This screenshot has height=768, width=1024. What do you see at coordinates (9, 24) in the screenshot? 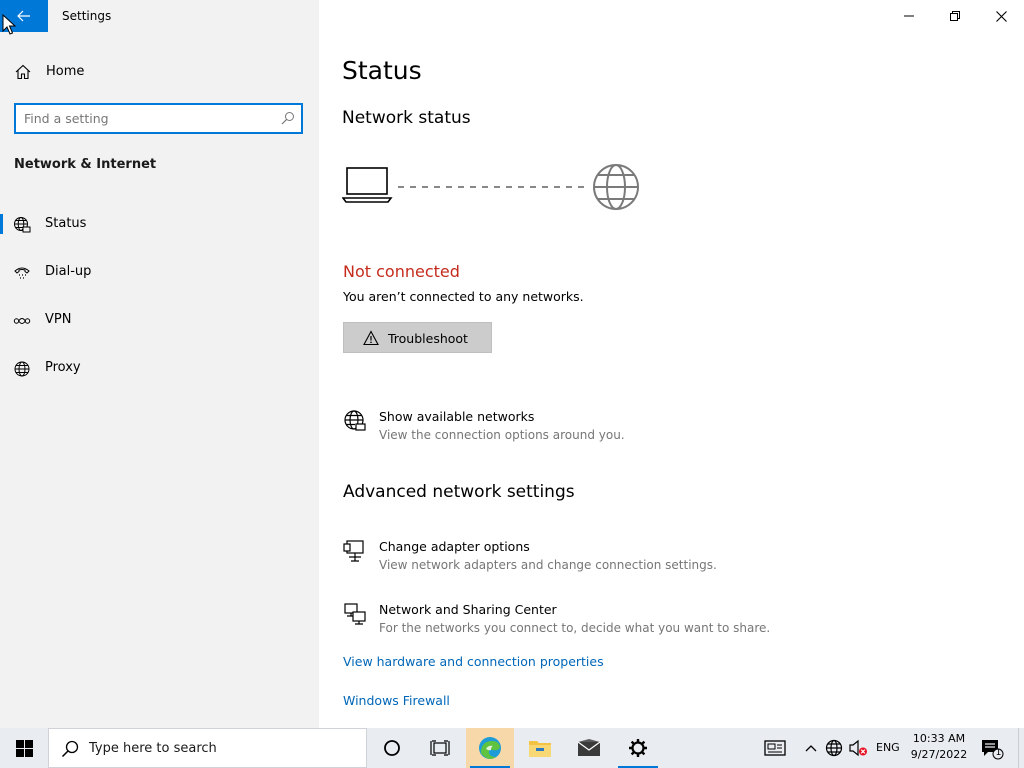
I see `mouse-cursor-icon` at bounding box center [9, 24].